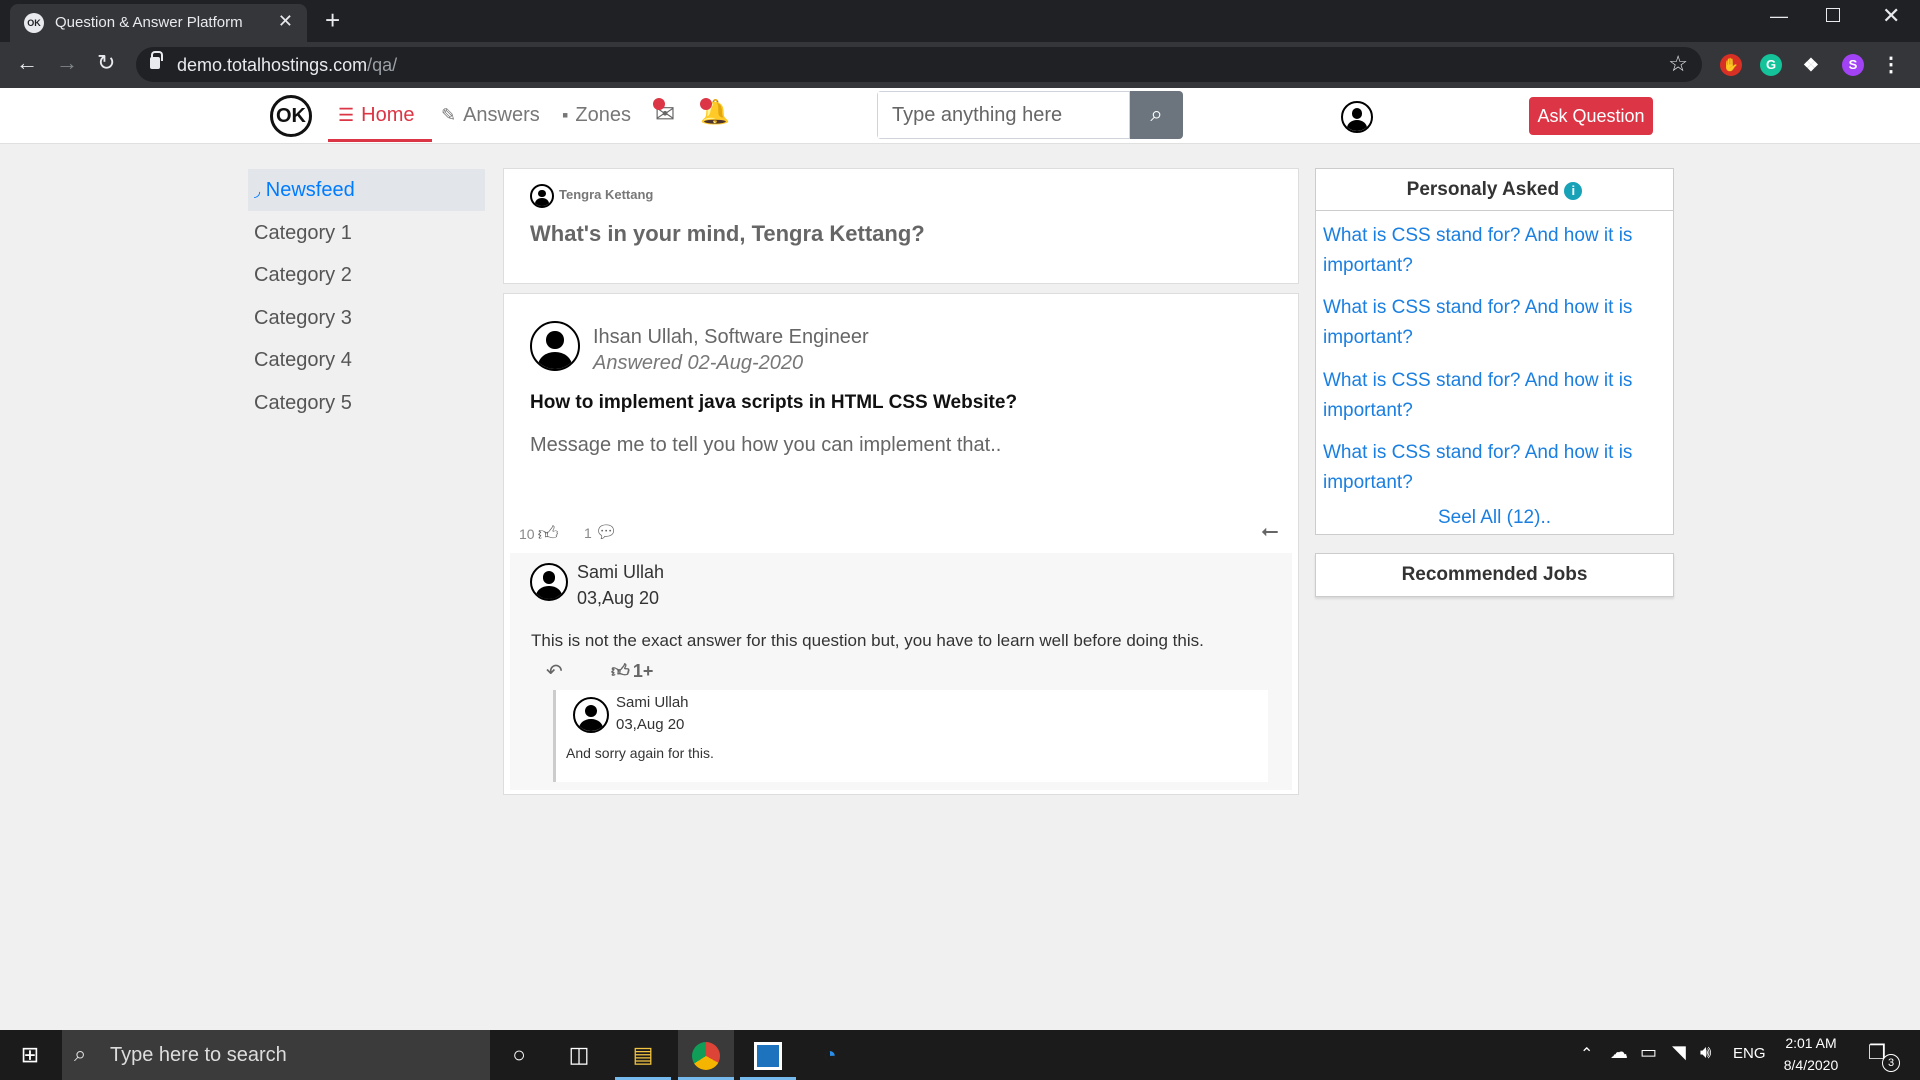  What do you see at coordinates (652, 702) in the screenshot?
I see `reply-author: Sami Ullah` at bounding box center [652, 702].